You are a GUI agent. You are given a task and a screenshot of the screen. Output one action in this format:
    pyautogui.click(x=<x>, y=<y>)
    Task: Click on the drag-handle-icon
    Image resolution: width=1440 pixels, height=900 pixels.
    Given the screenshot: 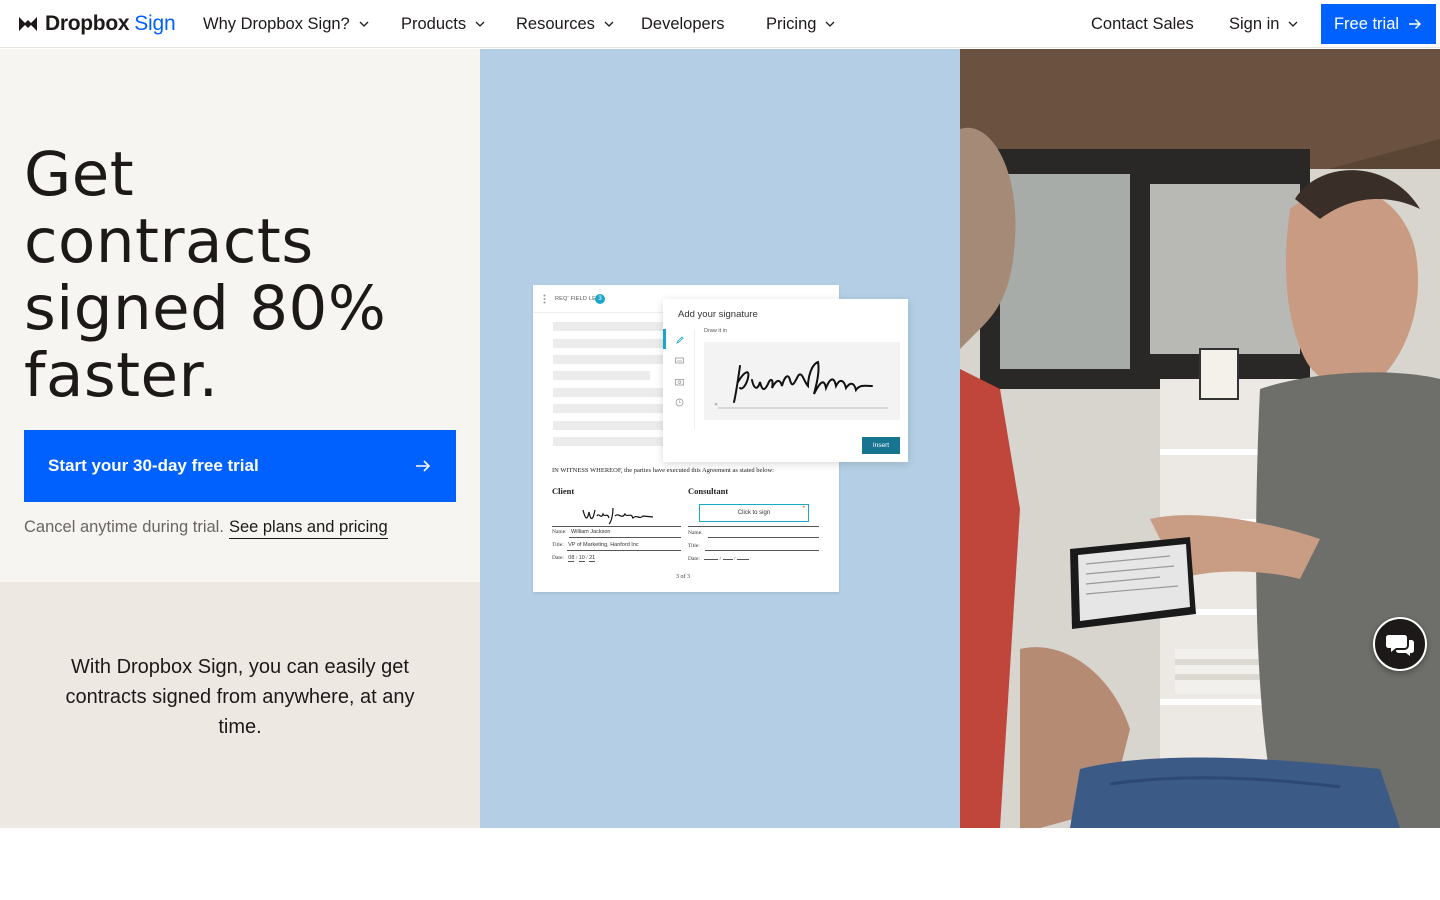 What is the action you would take?
    pyautogui.click(x=544, y=299)
    